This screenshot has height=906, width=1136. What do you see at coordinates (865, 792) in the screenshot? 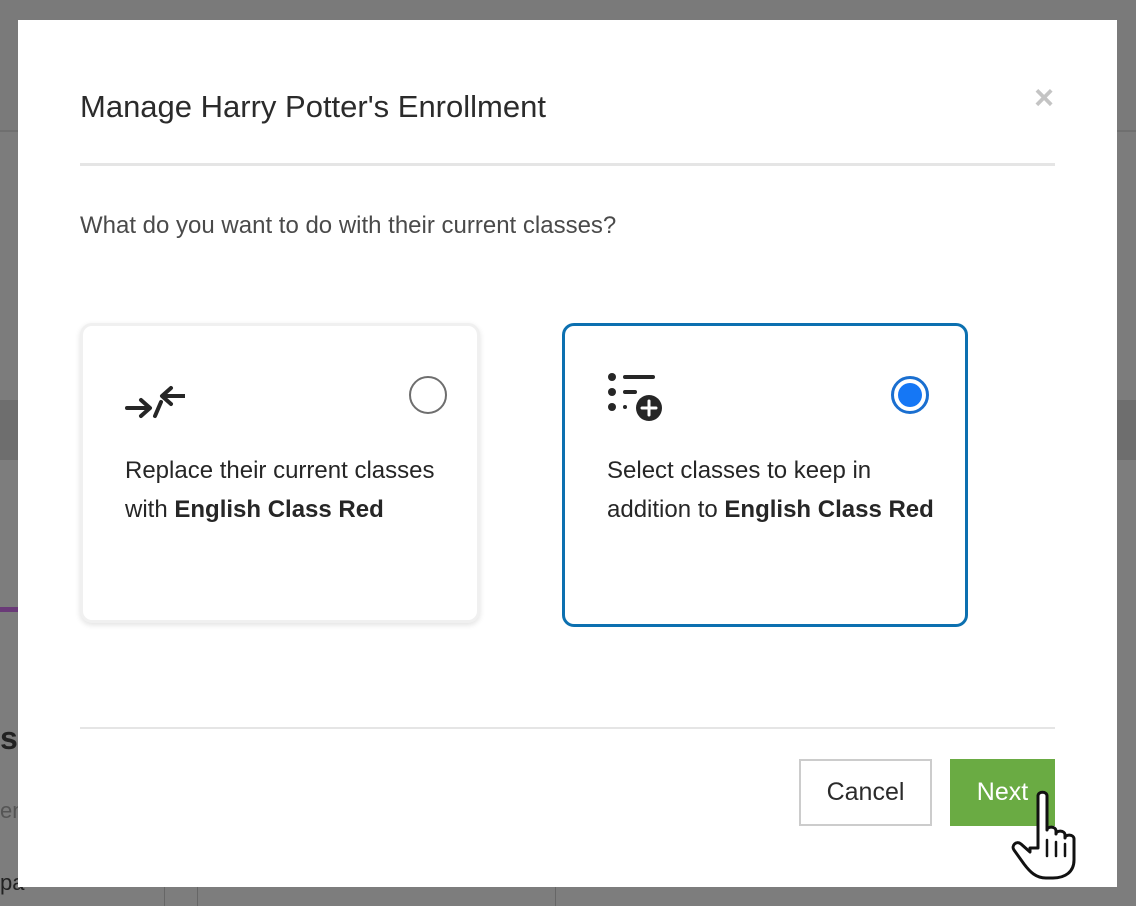
I see `cancel-button: Cancel` at bounding box center [865, 792].